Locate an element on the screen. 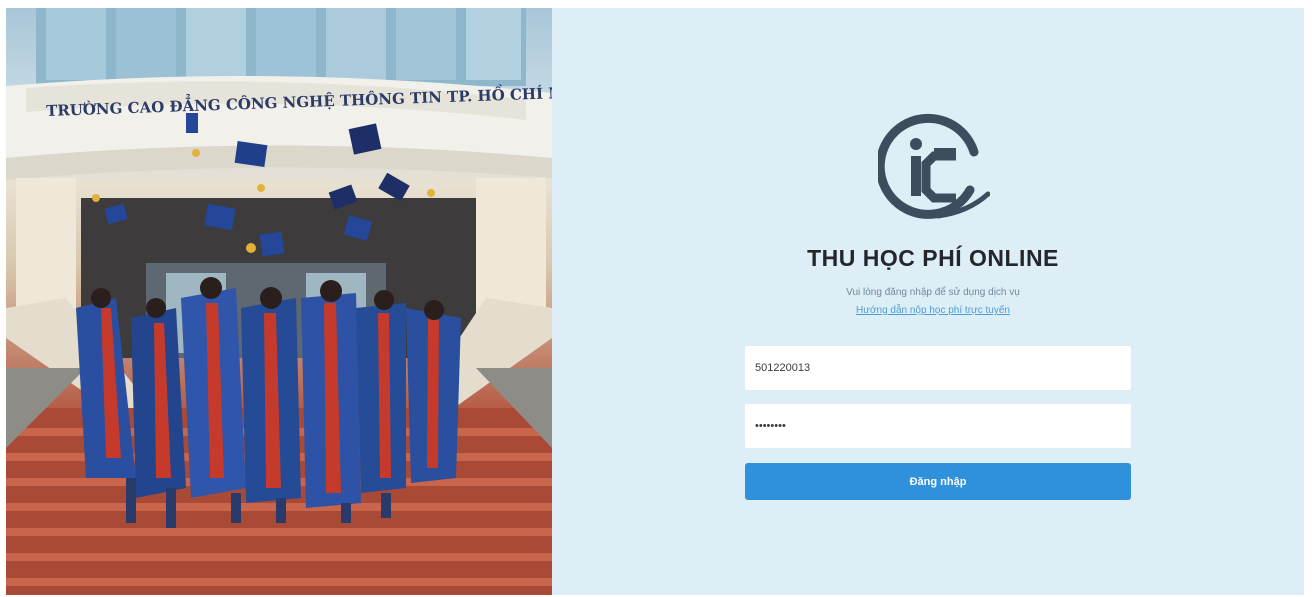  page-title: THU HỌC PHÍ ONLINE is located at coordinates (933, 258).